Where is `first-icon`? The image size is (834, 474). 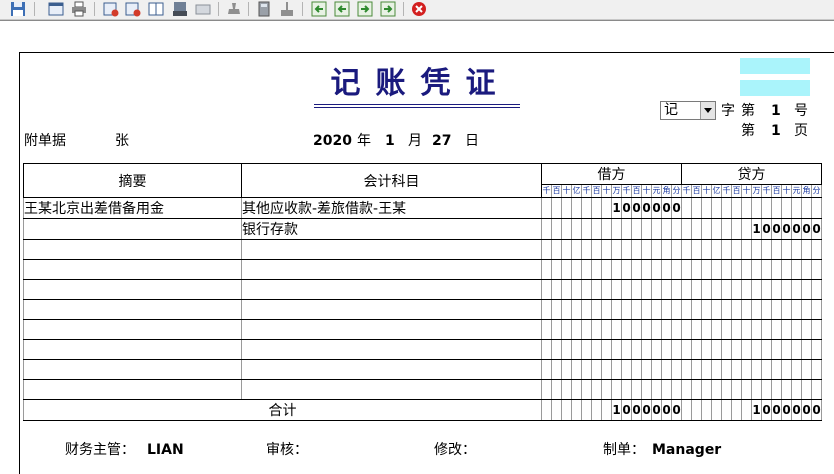
first-icon is located at coordinates (319, 9).